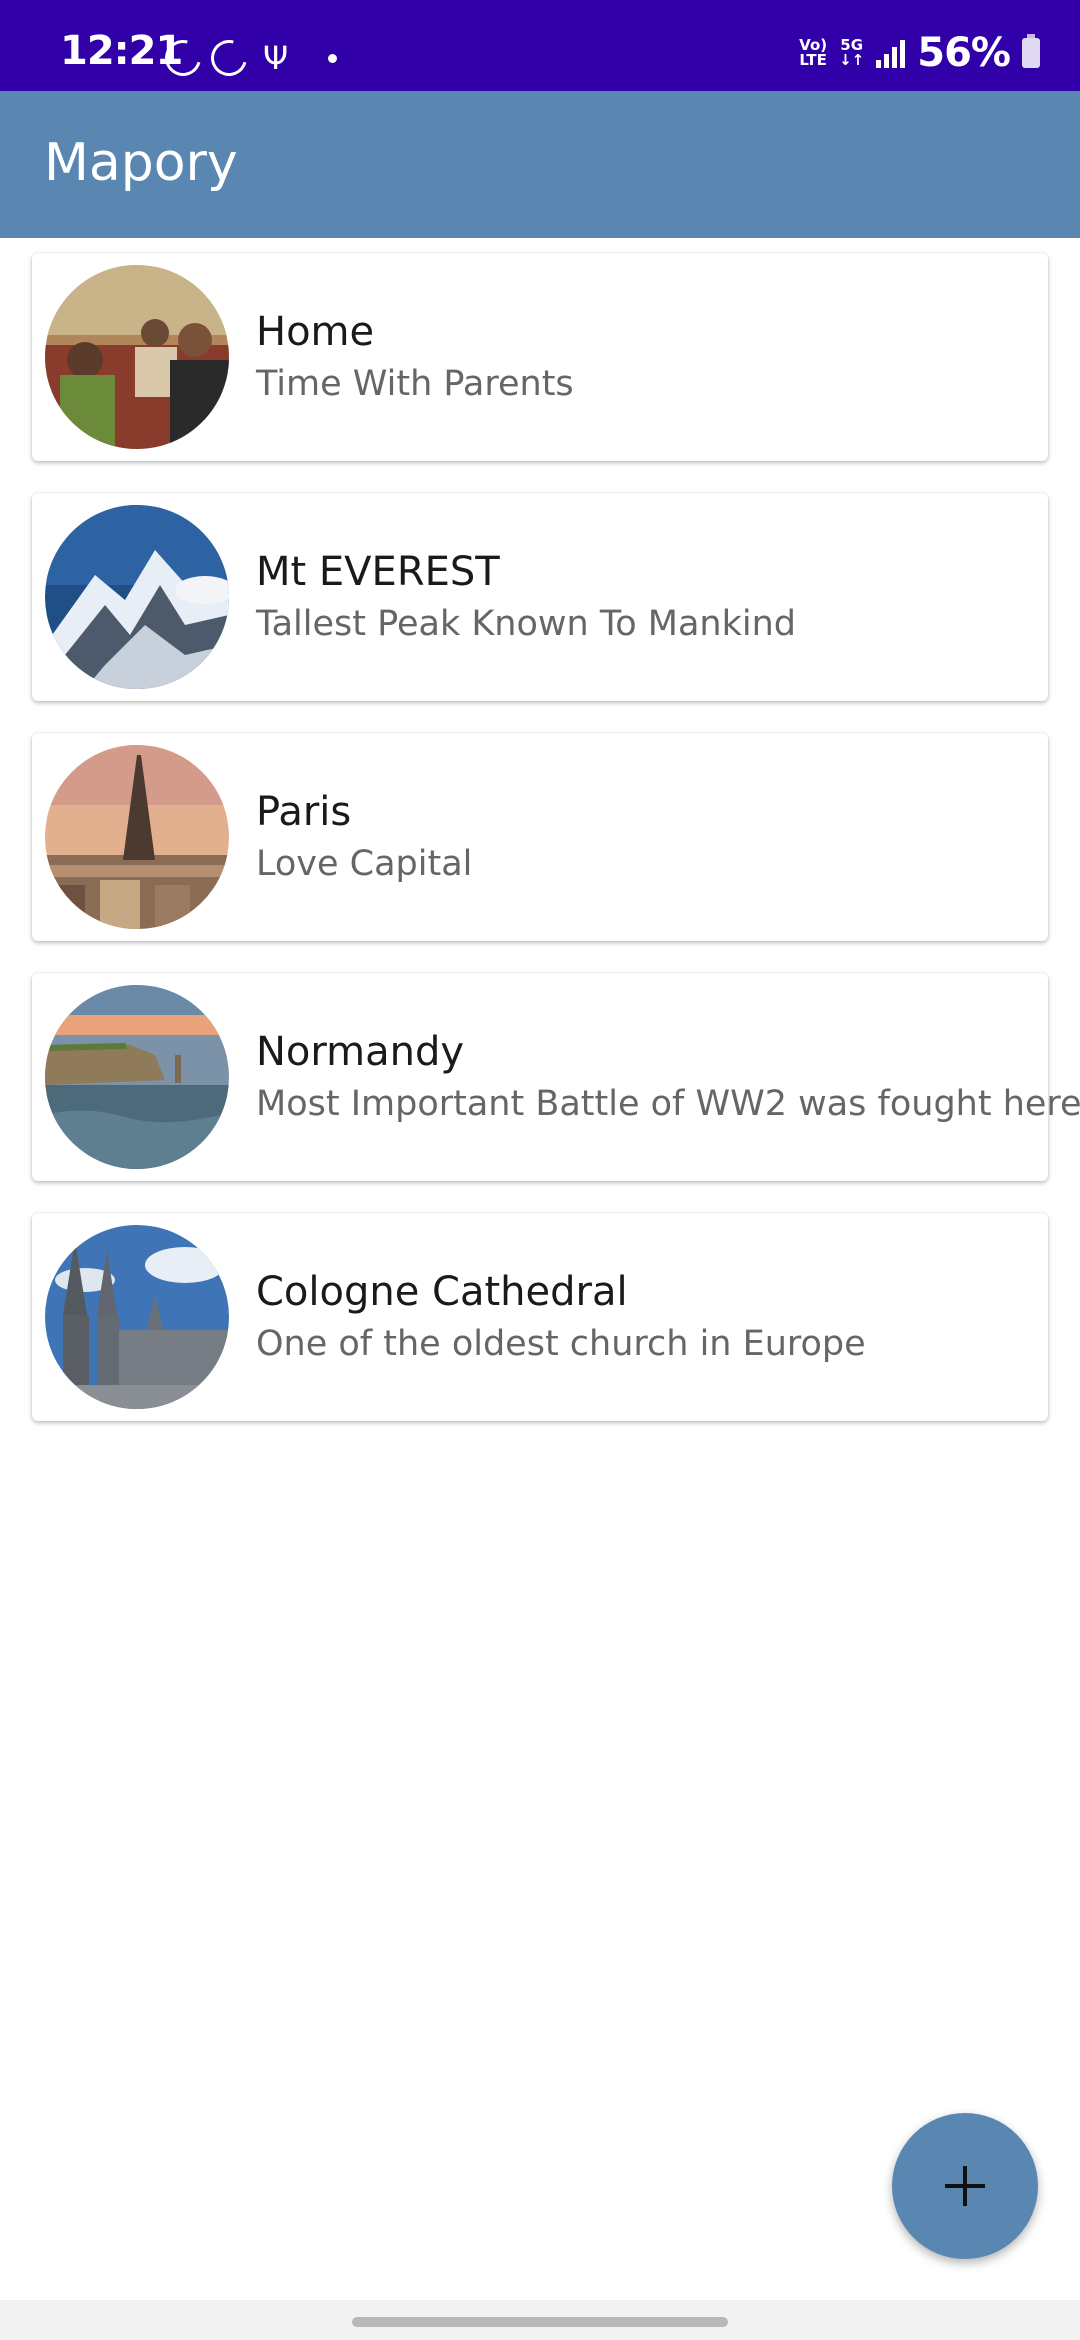 This screenshot has width=1080, height=2340. Describe the element at coordinates (540, 357) in the screenshot. I see `place-card-home: Home Time With Parents` at that location.